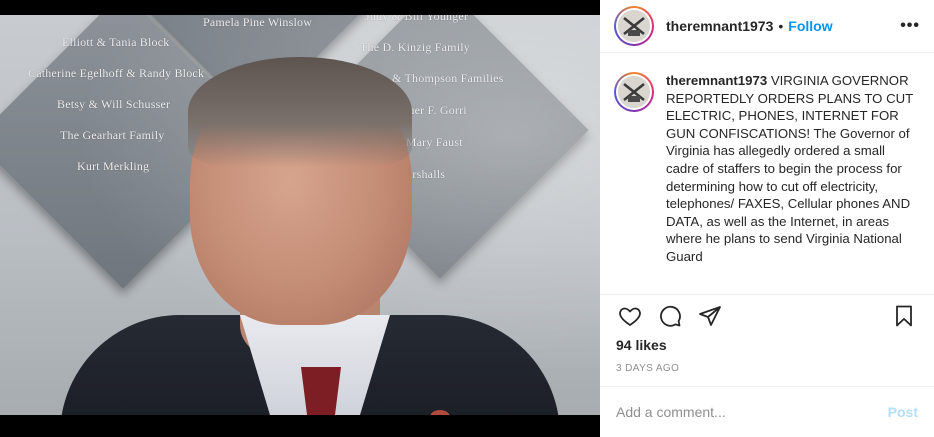  Describe the element at coordinates (113, 166) in the screenshot. I see `plaque-name: Kurt Merkling` at that location.